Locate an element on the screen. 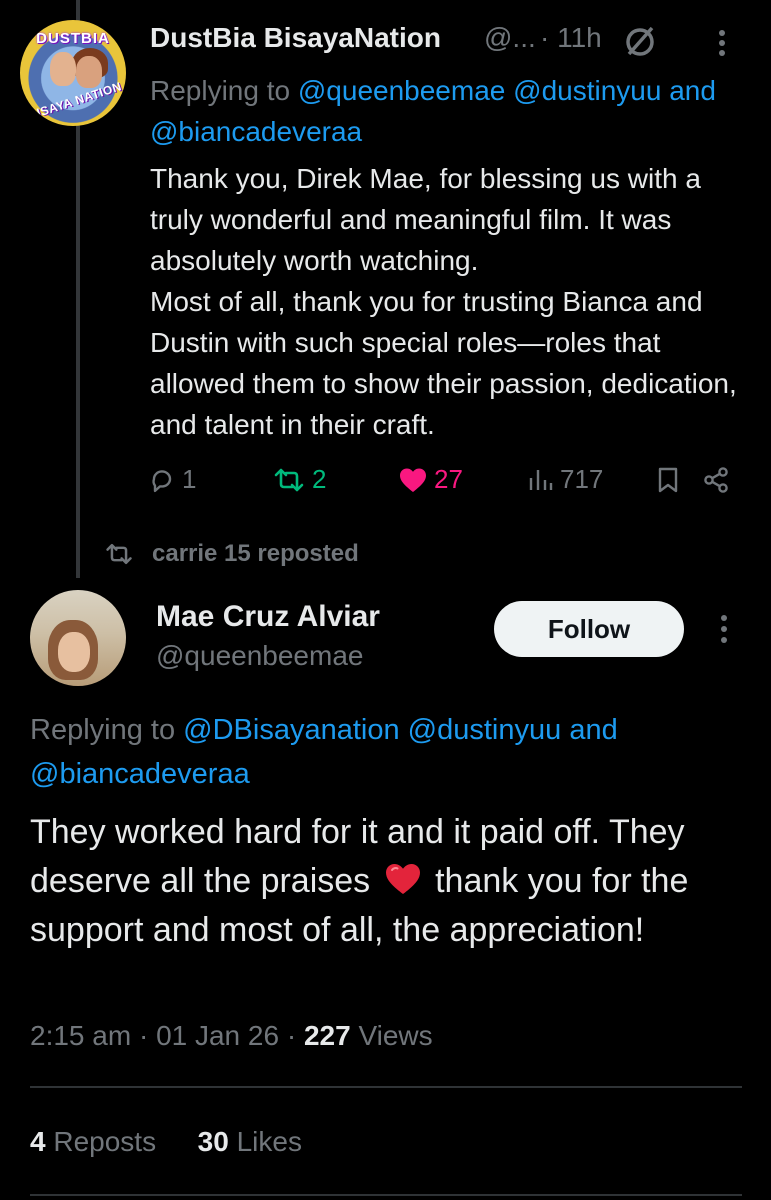  tweet1-action-bar: 1 2 27 717 is located at coordinates (385, 480).